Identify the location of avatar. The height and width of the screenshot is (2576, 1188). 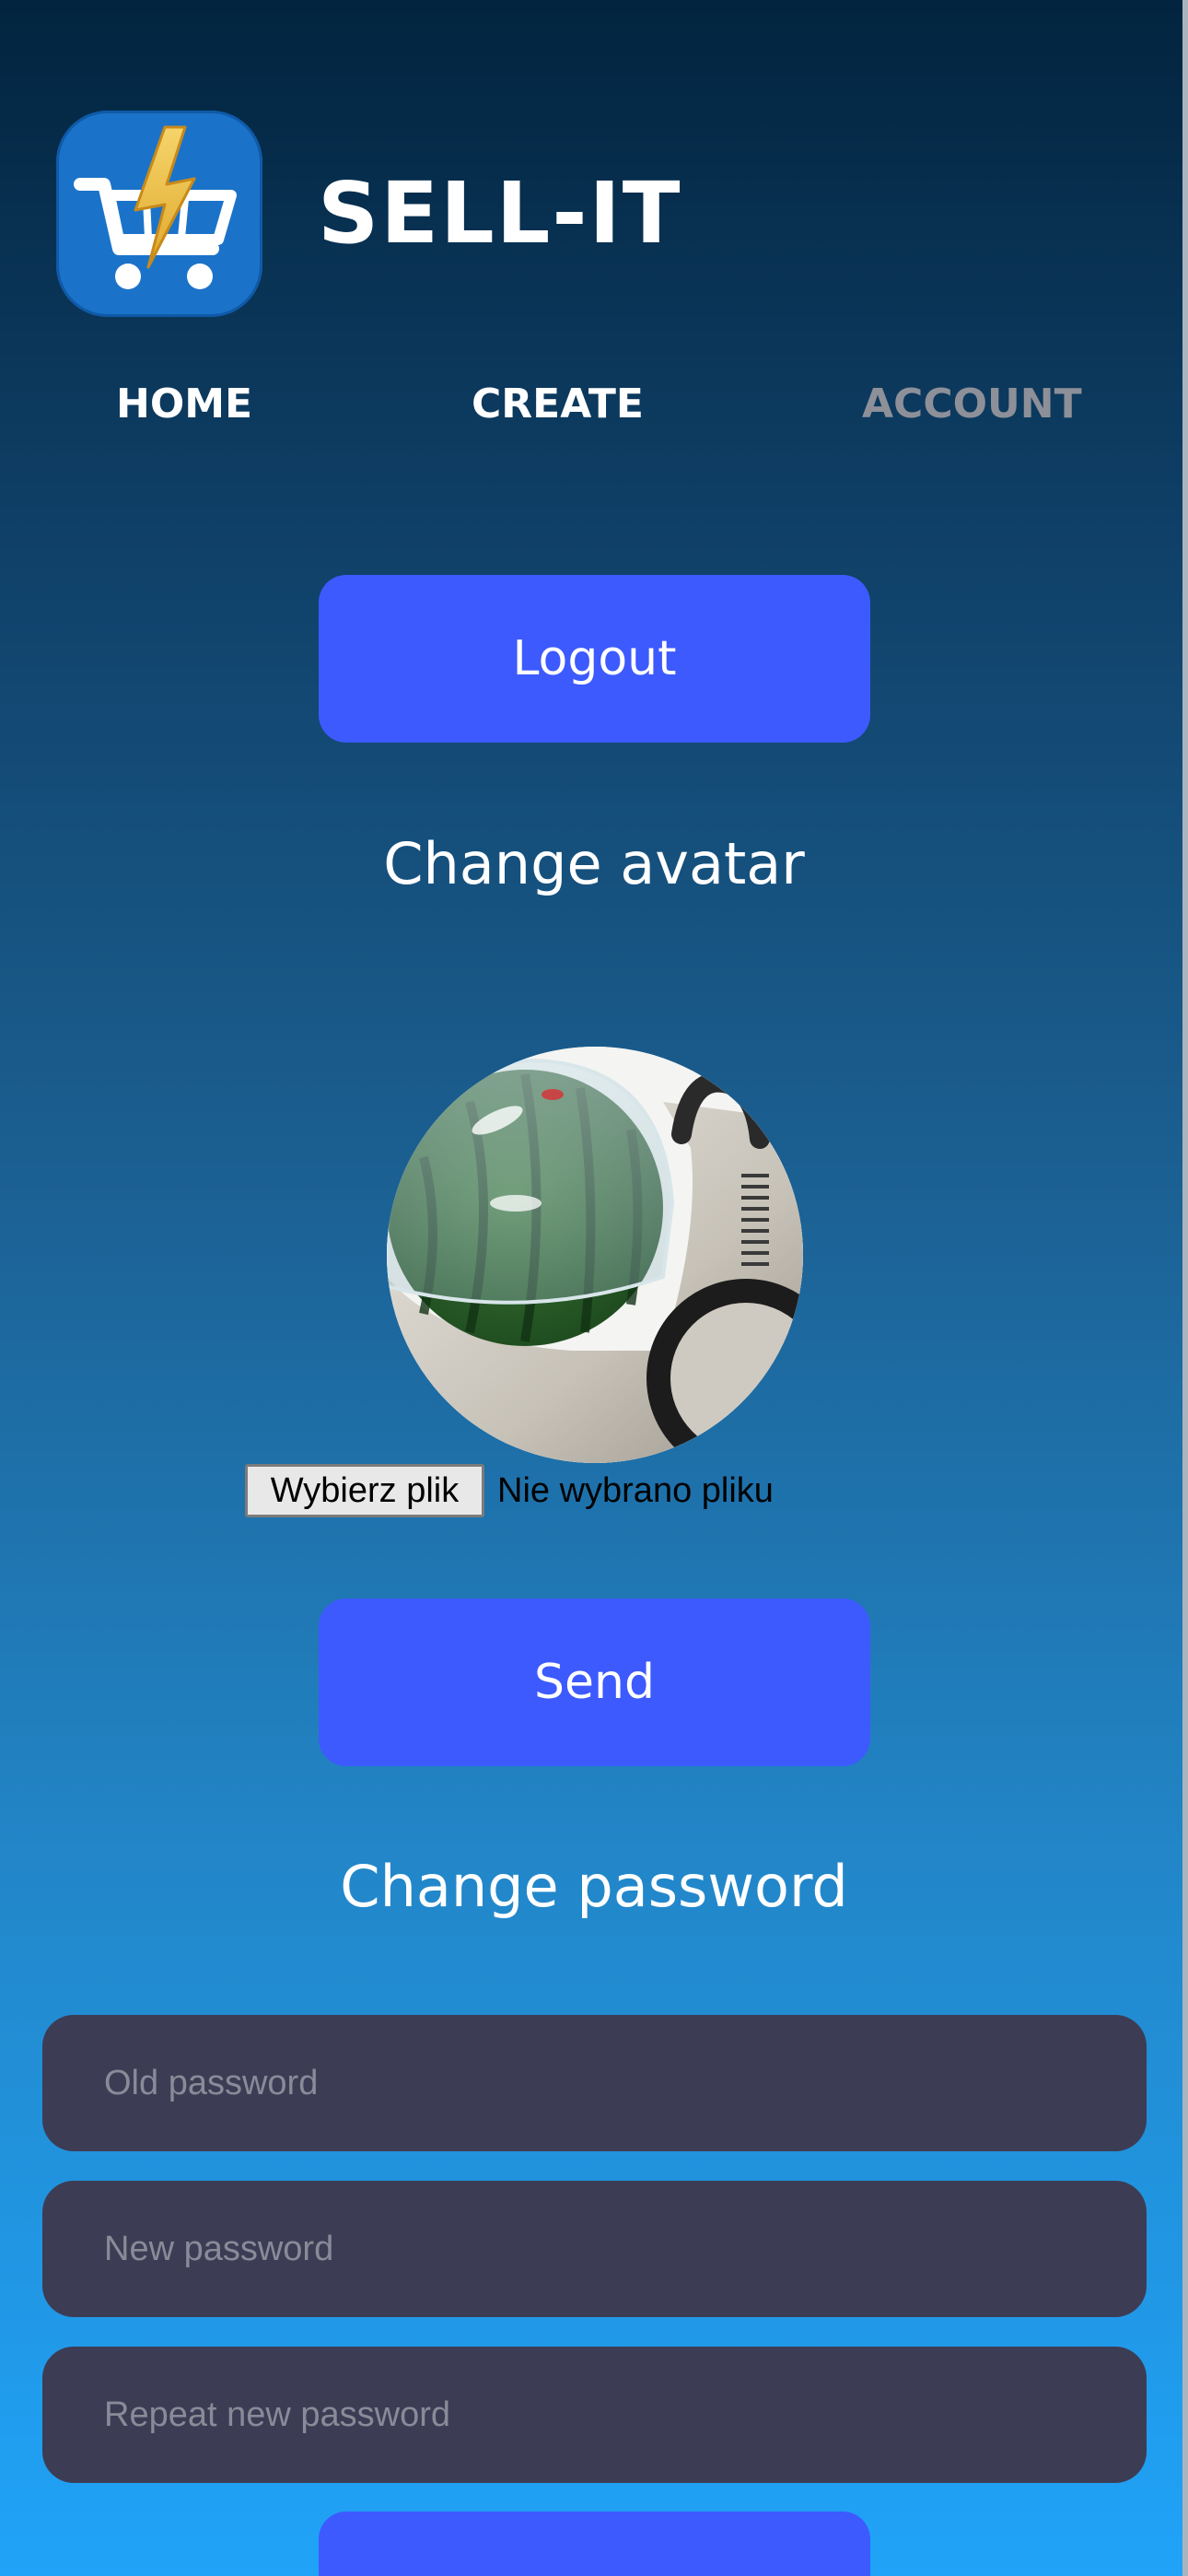
(595, 1255).